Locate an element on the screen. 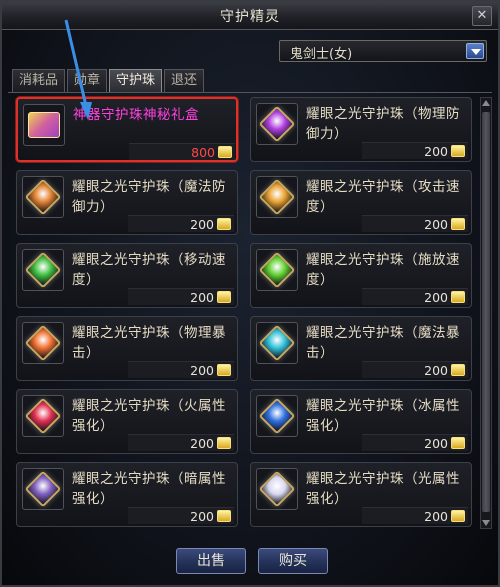  item-card: 耀眼之光守护珠（魔法防御力） 200 is located at coordinates (127, 202).